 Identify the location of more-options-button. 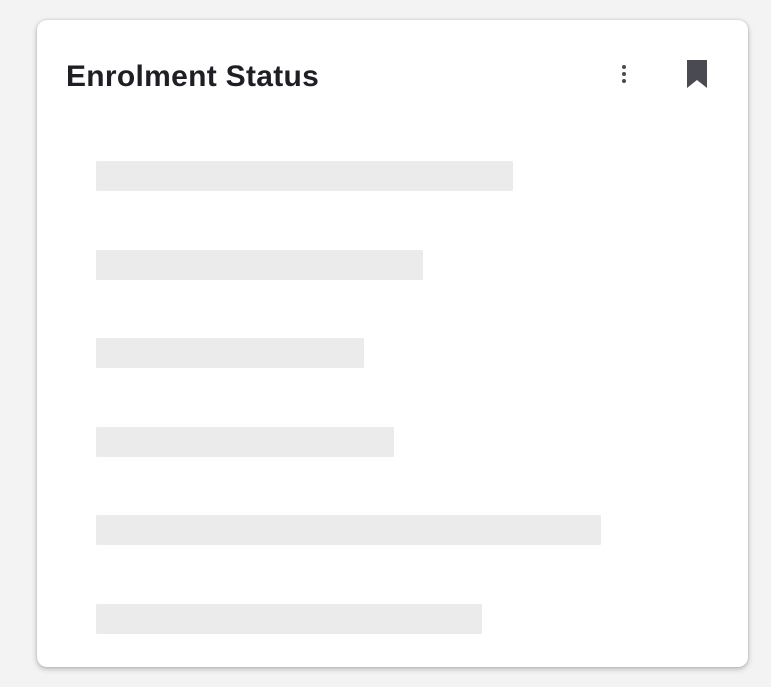
(624, 74).